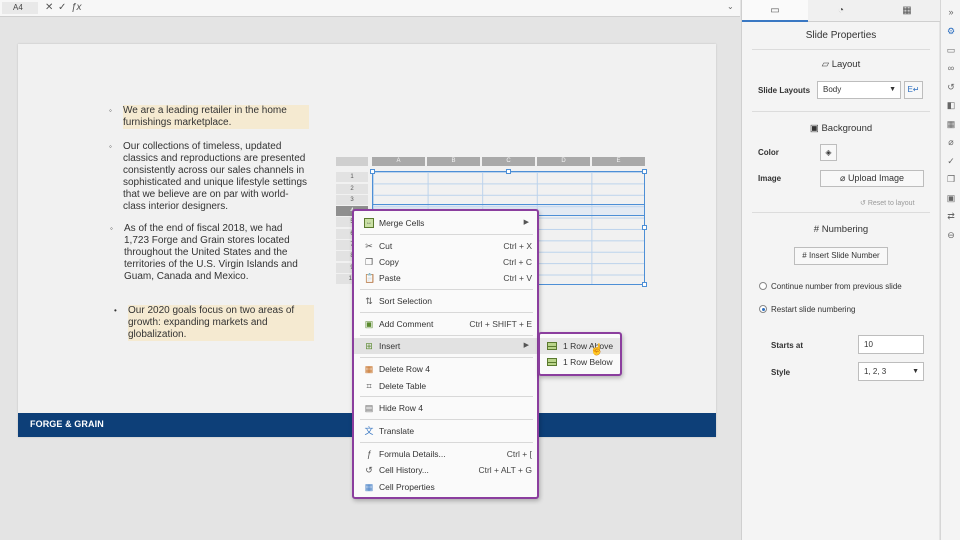 The width and height of the screenshot is (960, 540). Describe the element at coordinates (403, 386) in the screenshot. I see `menu-item-label: Delete Table` at that location.